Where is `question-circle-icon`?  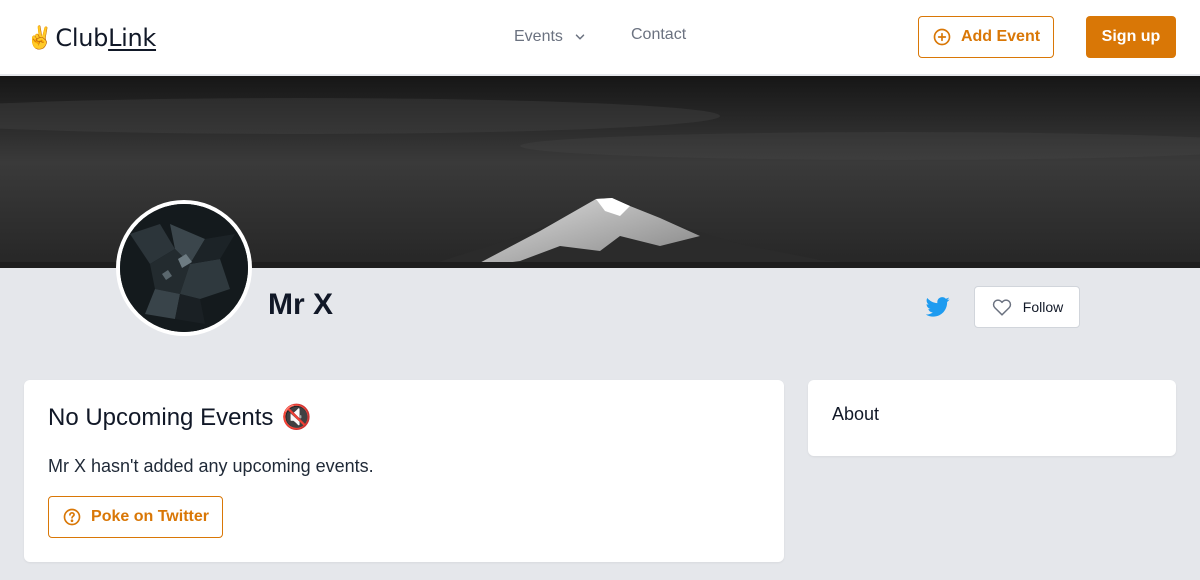
question-circle-icon is located at coordinates (72, 517).